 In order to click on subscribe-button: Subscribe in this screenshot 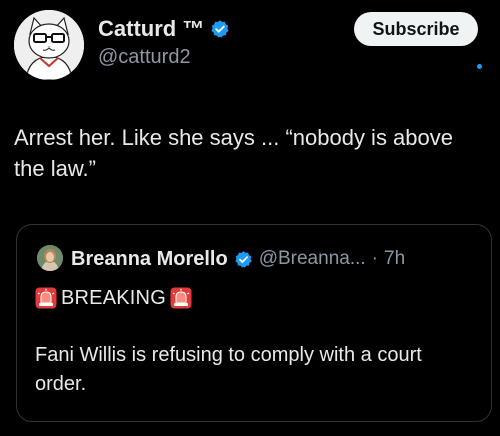, I will do `click(416, 29)`.